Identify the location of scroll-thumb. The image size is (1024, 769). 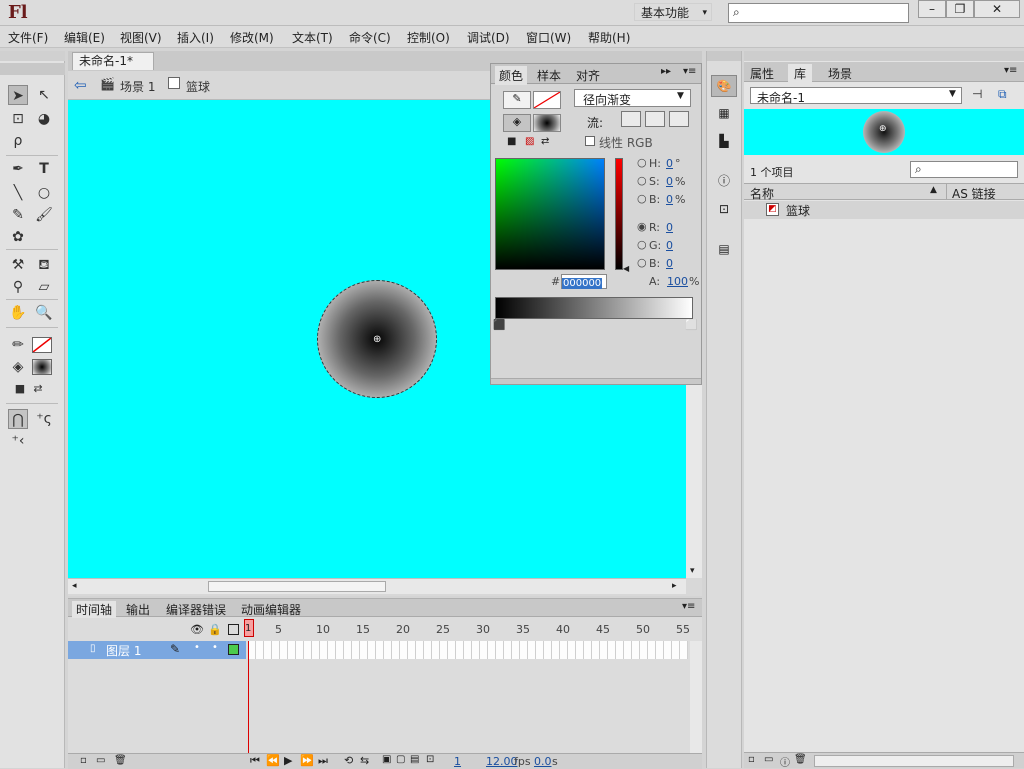
(297, 586).